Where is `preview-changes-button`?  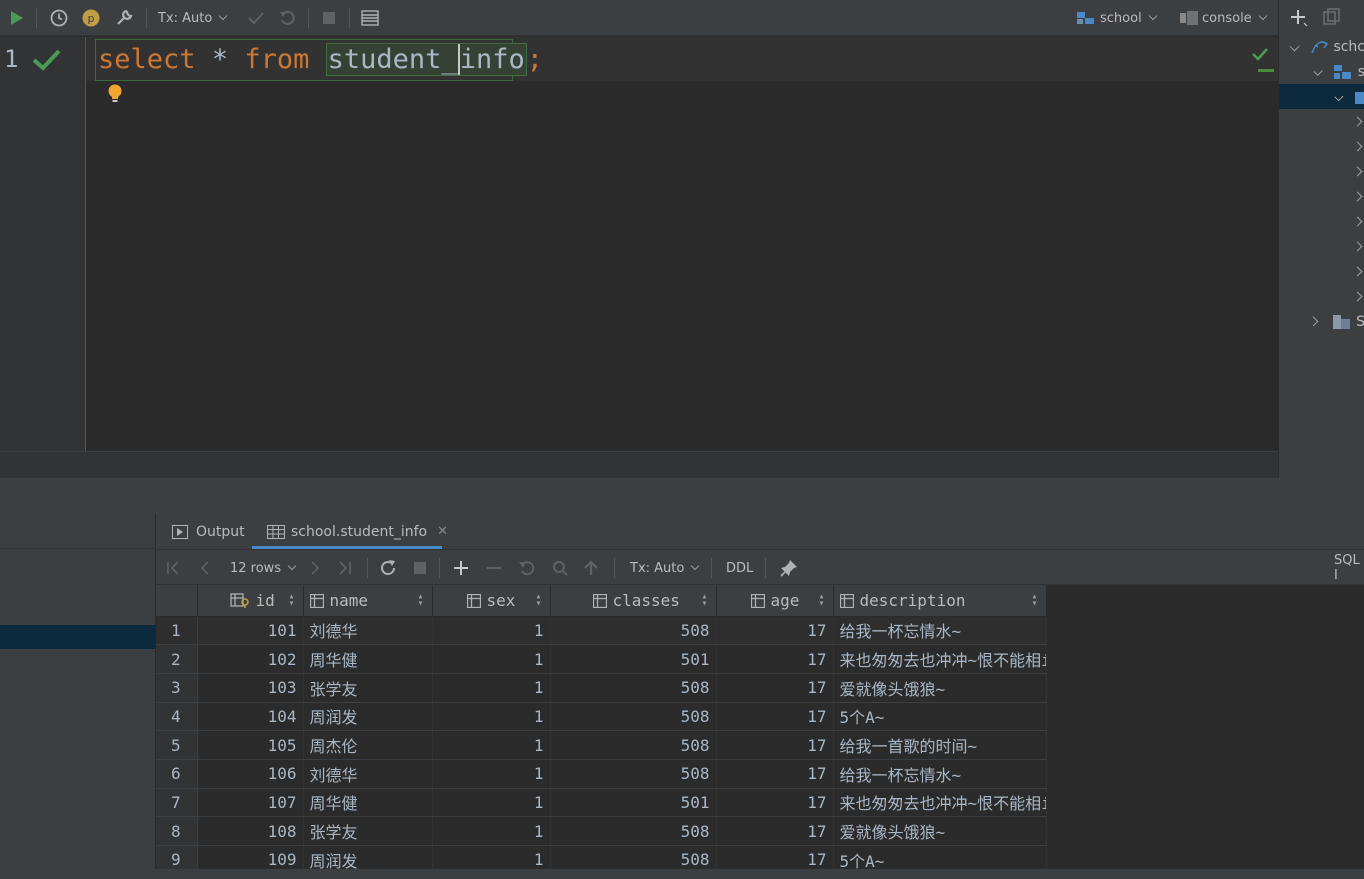
preview-changes-button is located at coordinates (560, 568).